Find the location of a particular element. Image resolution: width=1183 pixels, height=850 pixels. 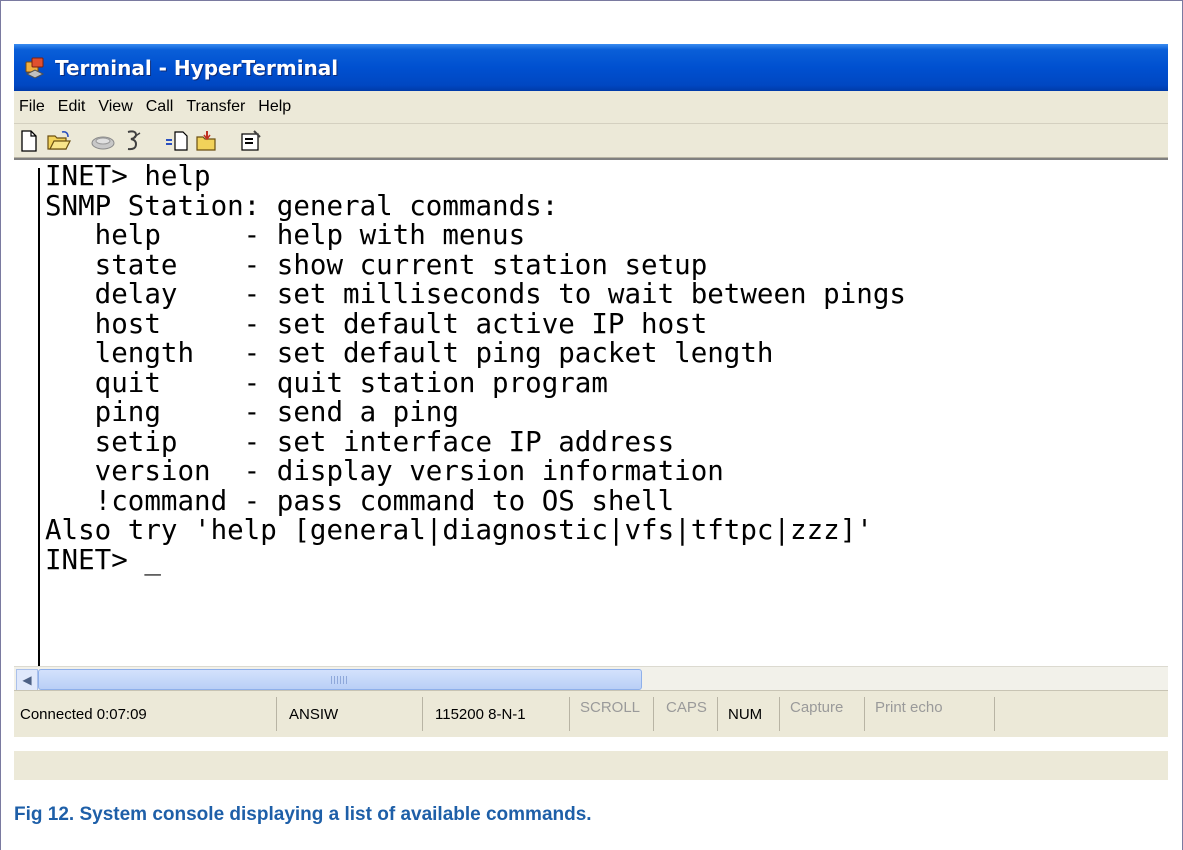

dial-icon is located at coordinates (103, 141).